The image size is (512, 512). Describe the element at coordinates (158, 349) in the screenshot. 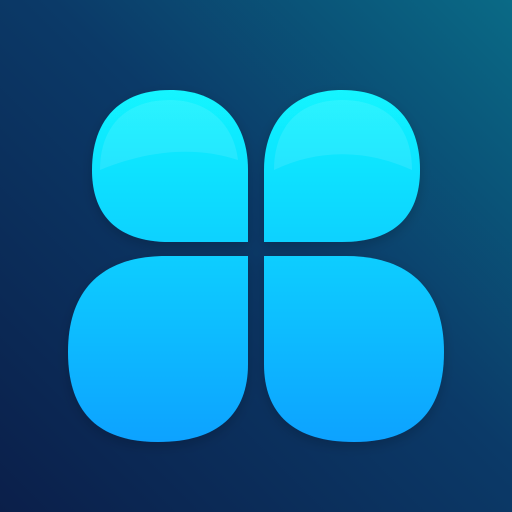

I see `petal-bottom-left` at that location.